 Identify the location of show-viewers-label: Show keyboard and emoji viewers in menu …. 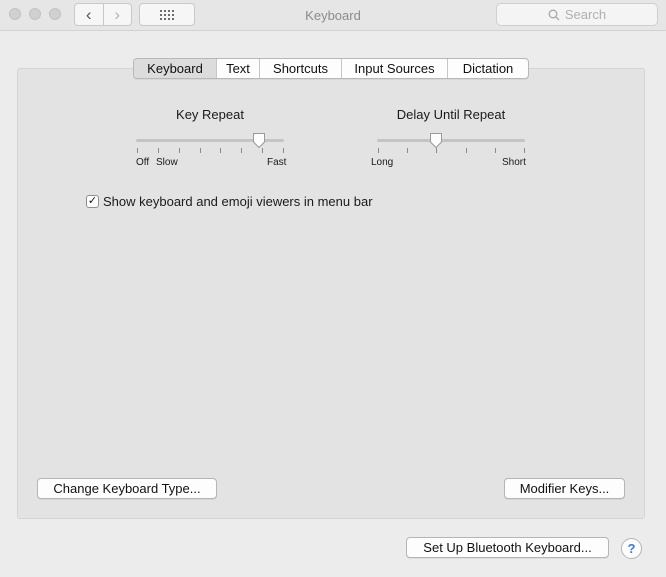
(238, 201).